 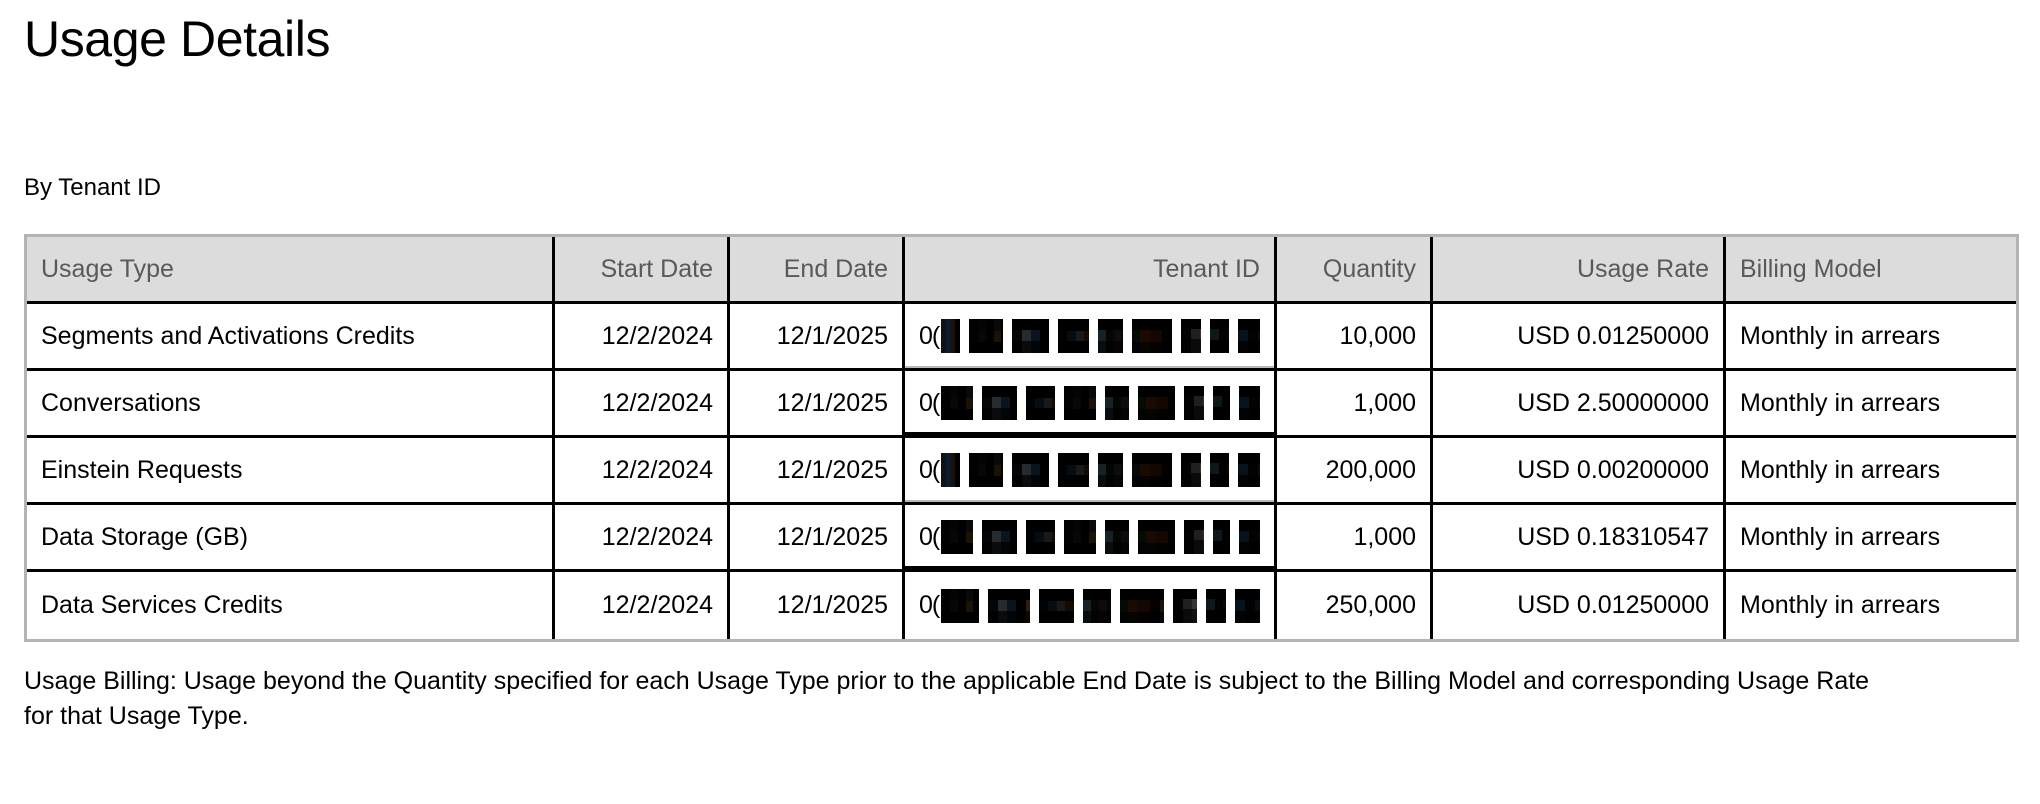 What do you see at coordinates (177, 39) in the screenshot?
I see `page-title: Usage Details` at bounding box center [177, 39].